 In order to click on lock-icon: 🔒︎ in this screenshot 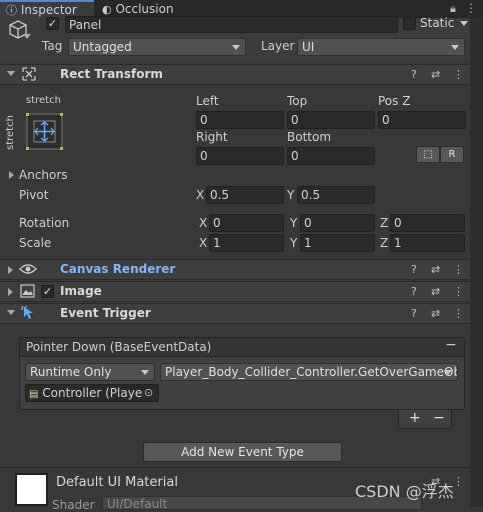, I will do `click(453, 9)`.